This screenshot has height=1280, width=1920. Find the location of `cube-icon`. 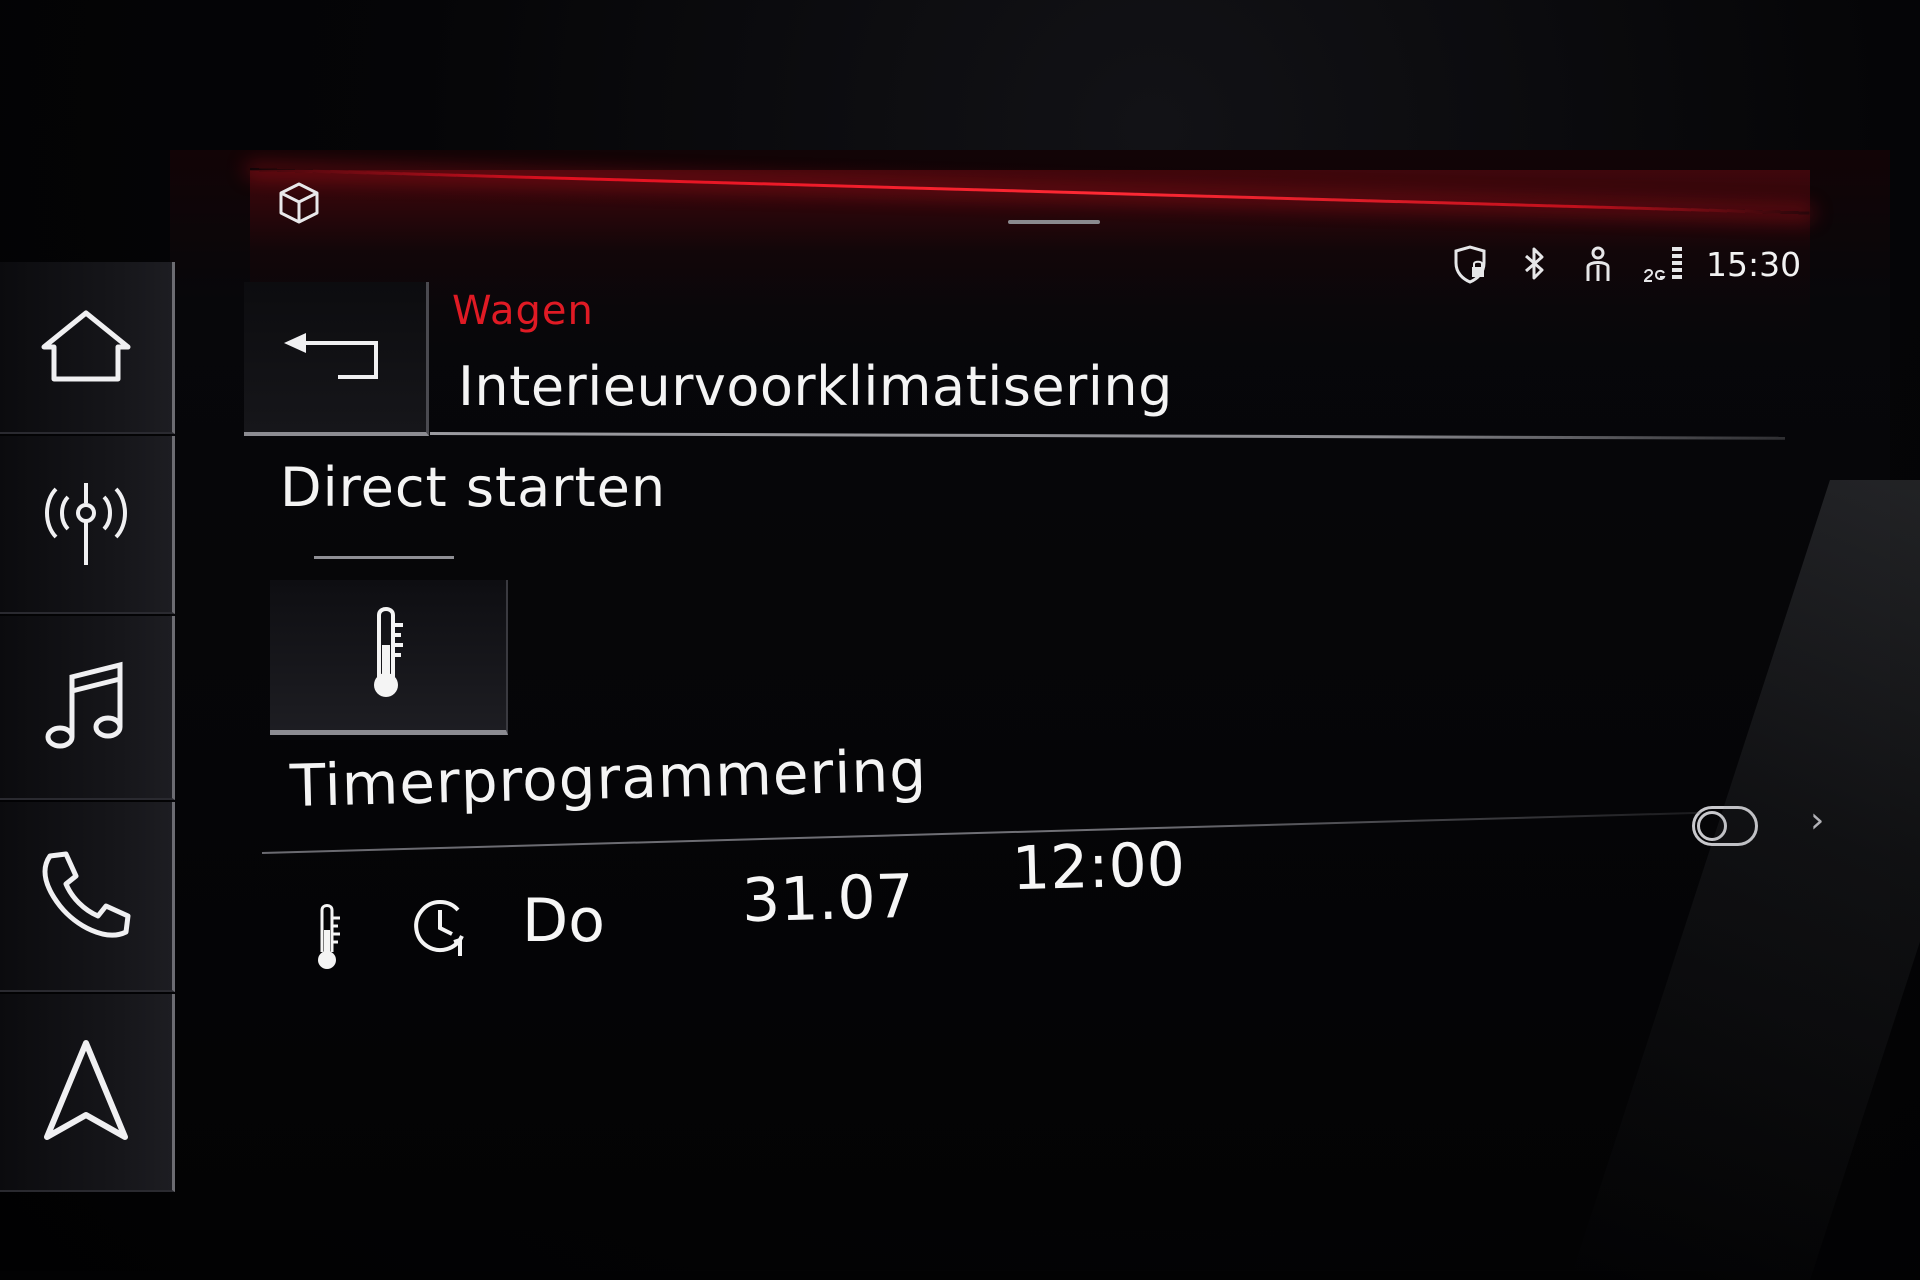

cube-icon is located at coordinates (299, 203).